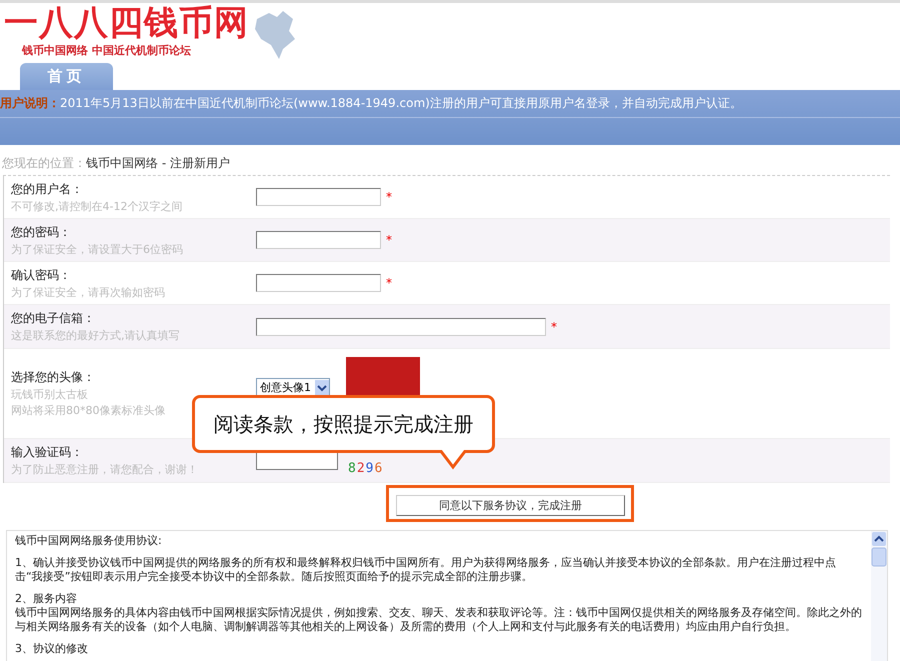 The height and width of the screenshot is (661, 900). I want to click on field-hint: 这是联系您的最好方式,请认真填写, so click(95, 335).